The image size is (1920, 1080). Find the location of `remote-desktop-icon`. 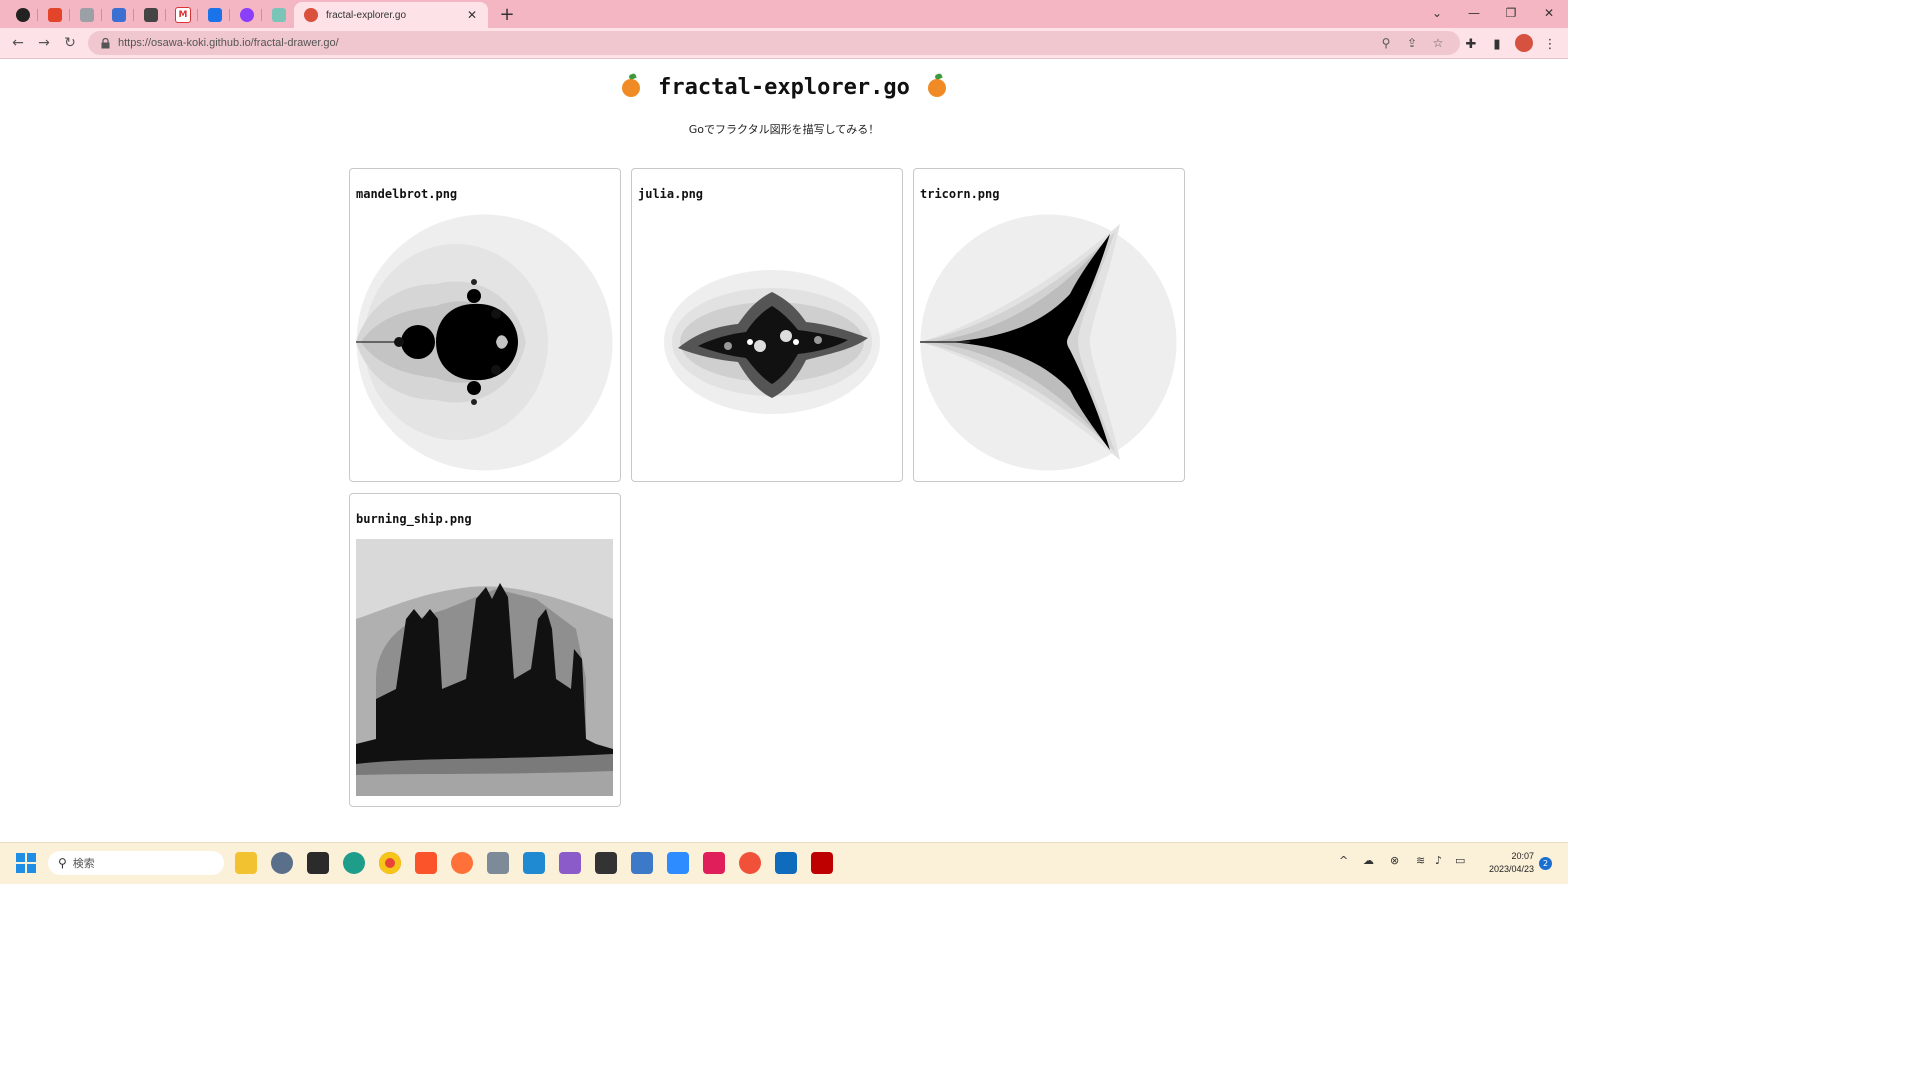

remote-desktop-icon is located at coordinates (498, 863).